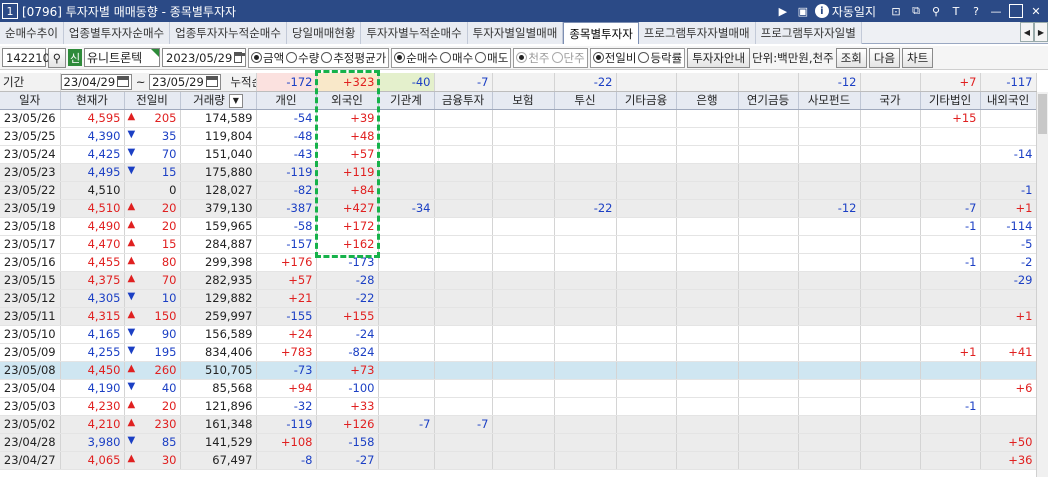 The width and height of the screenshot is (1048, 477). Describe the element at coordinates (26, 57) in the screenshot. I see `stock-code-input: 142210` at that location.